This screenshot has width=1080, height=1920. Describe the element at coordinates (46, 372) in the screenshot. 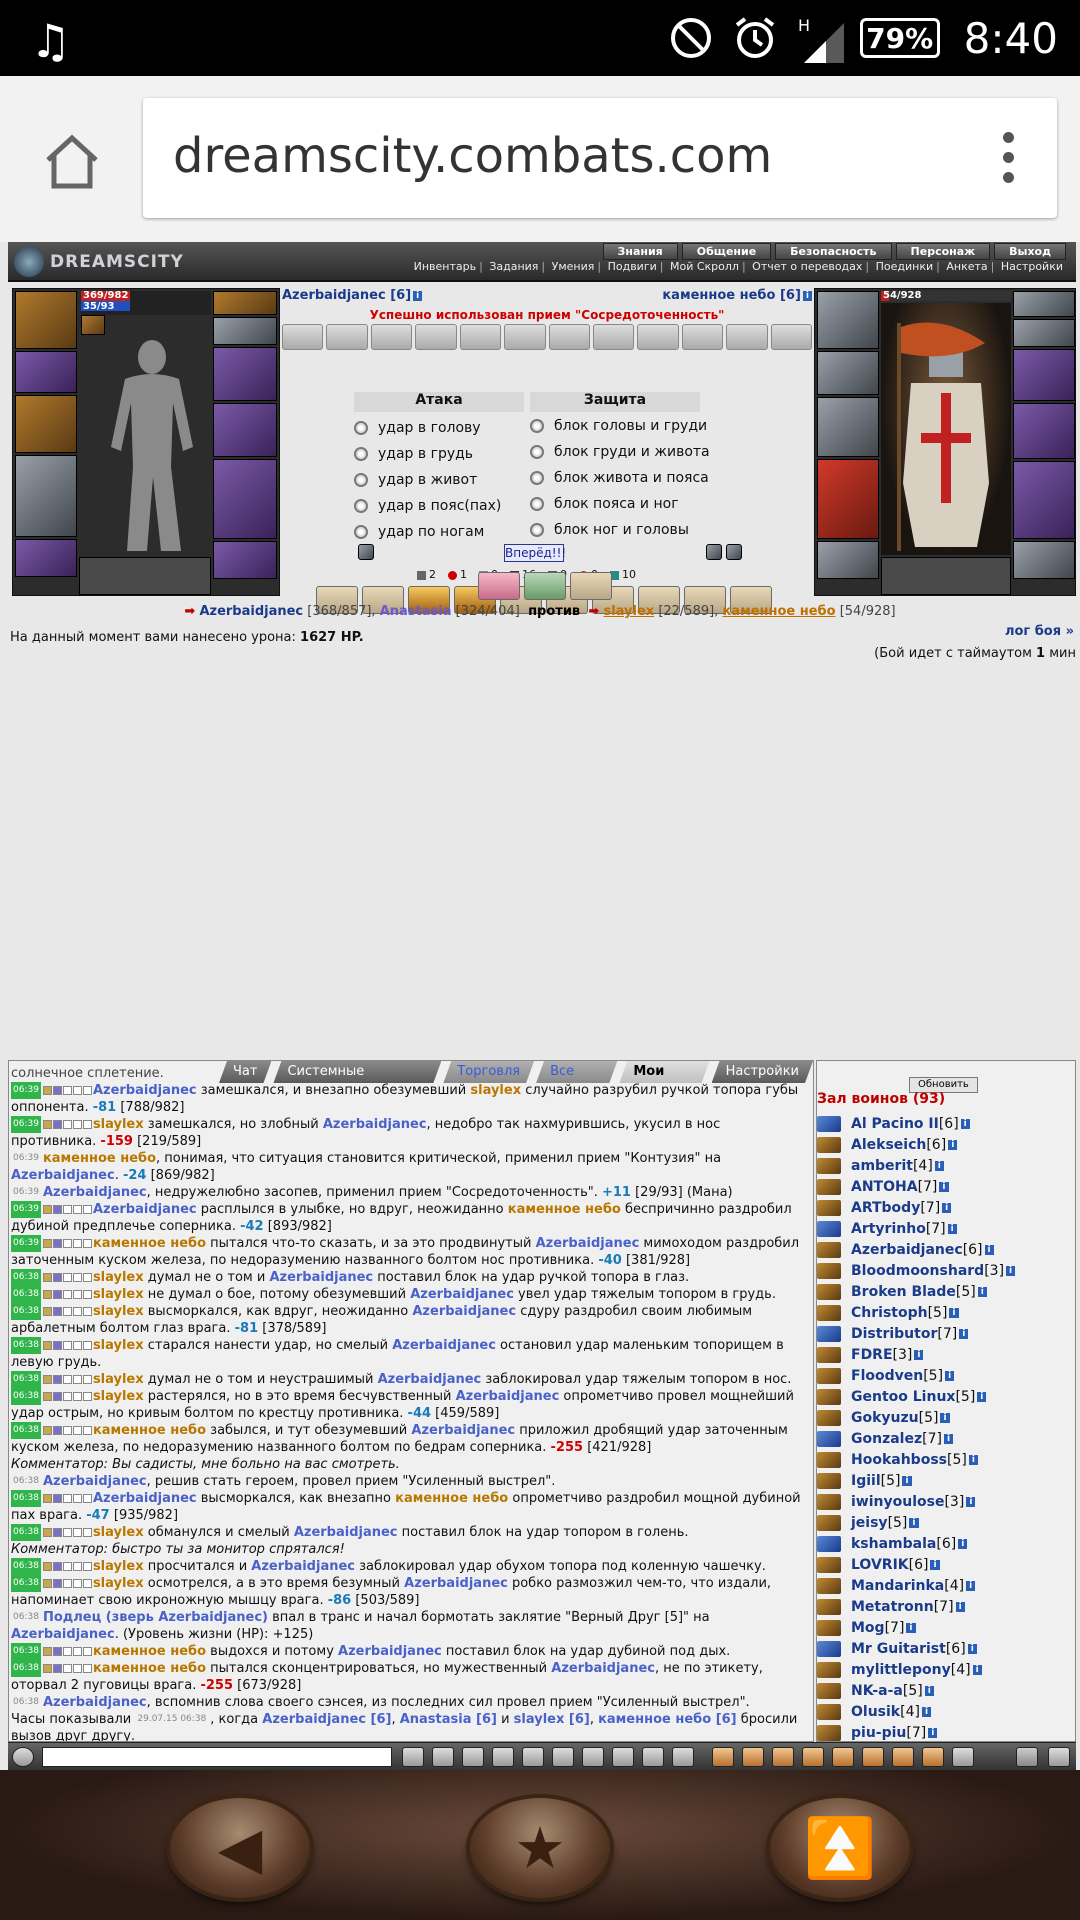

I see `bracers-slot` at that location.